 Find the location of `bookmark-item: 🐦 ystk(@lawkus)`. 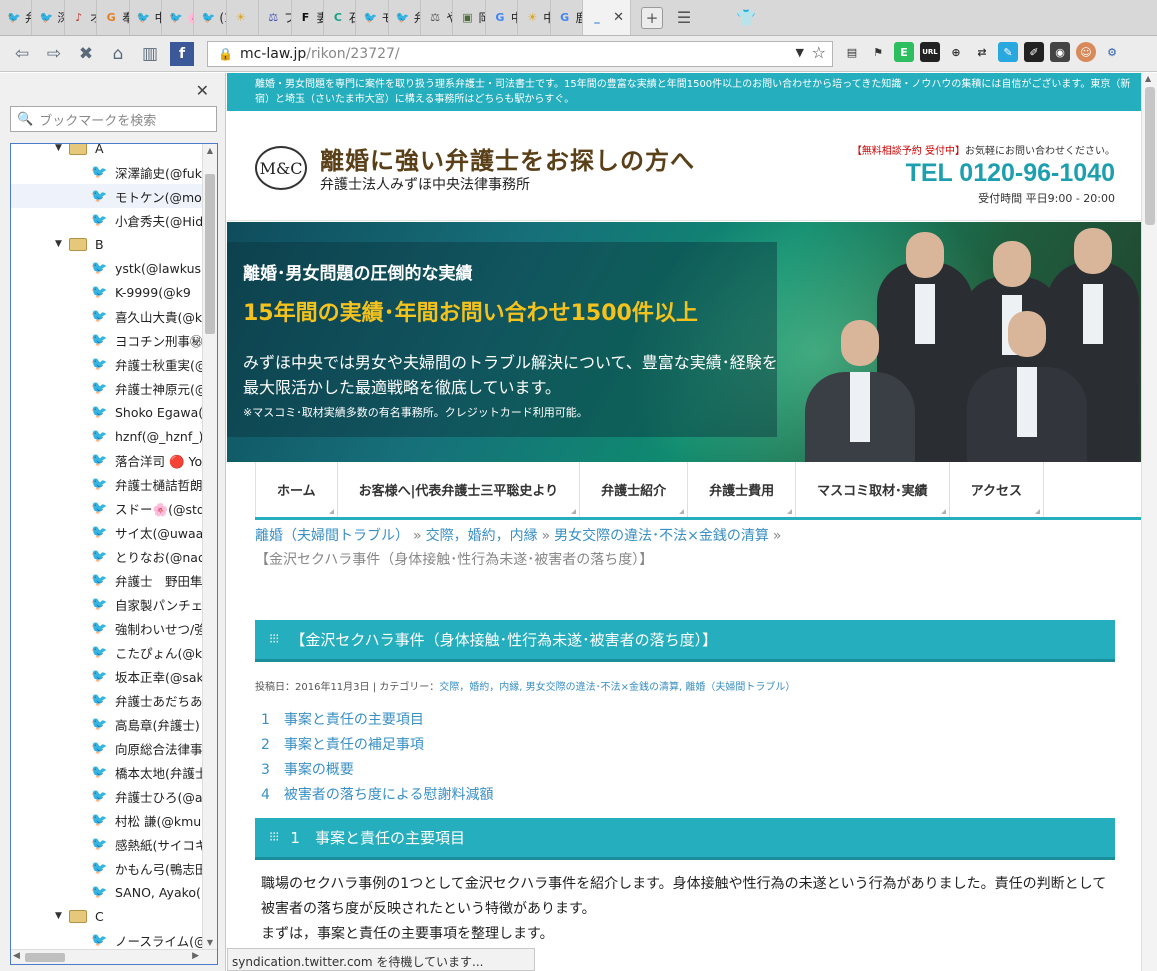

bookmark-item: 🐦 ystk(@lawkus) is located at coordinates (107, 268).